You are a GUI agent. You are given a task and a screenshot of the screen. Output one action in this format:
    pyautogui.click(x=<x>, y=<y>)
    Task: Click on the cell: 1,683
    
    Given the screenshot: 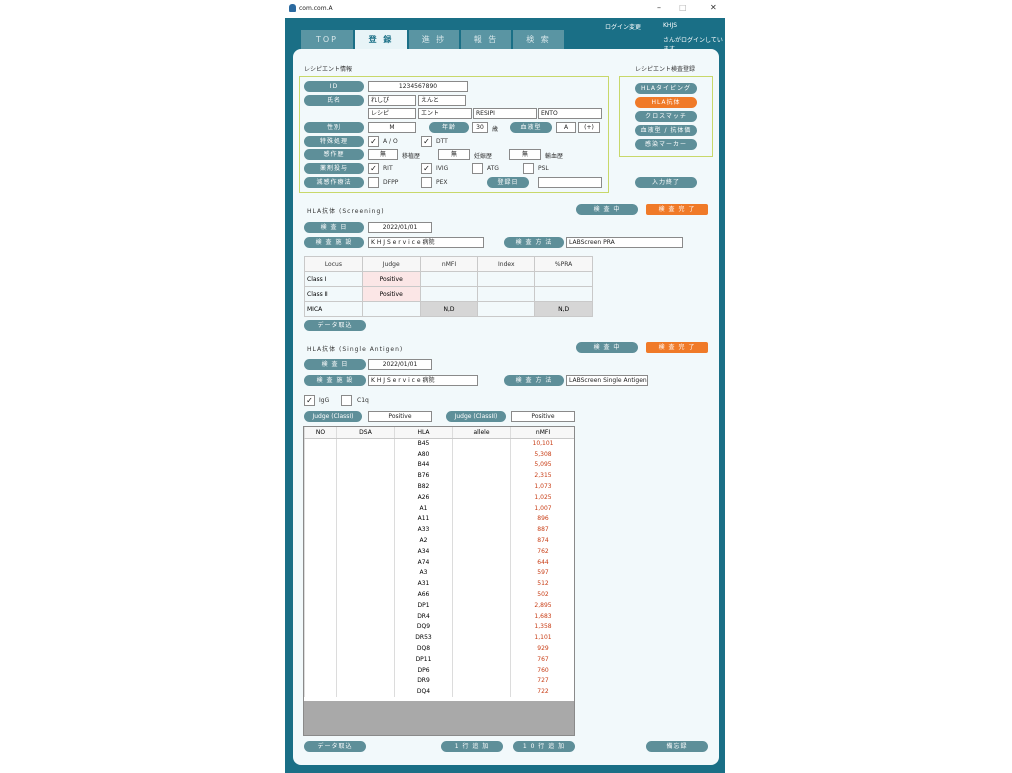 What is the action you would take?
    pyautogui.click(x=542, y=616)
    